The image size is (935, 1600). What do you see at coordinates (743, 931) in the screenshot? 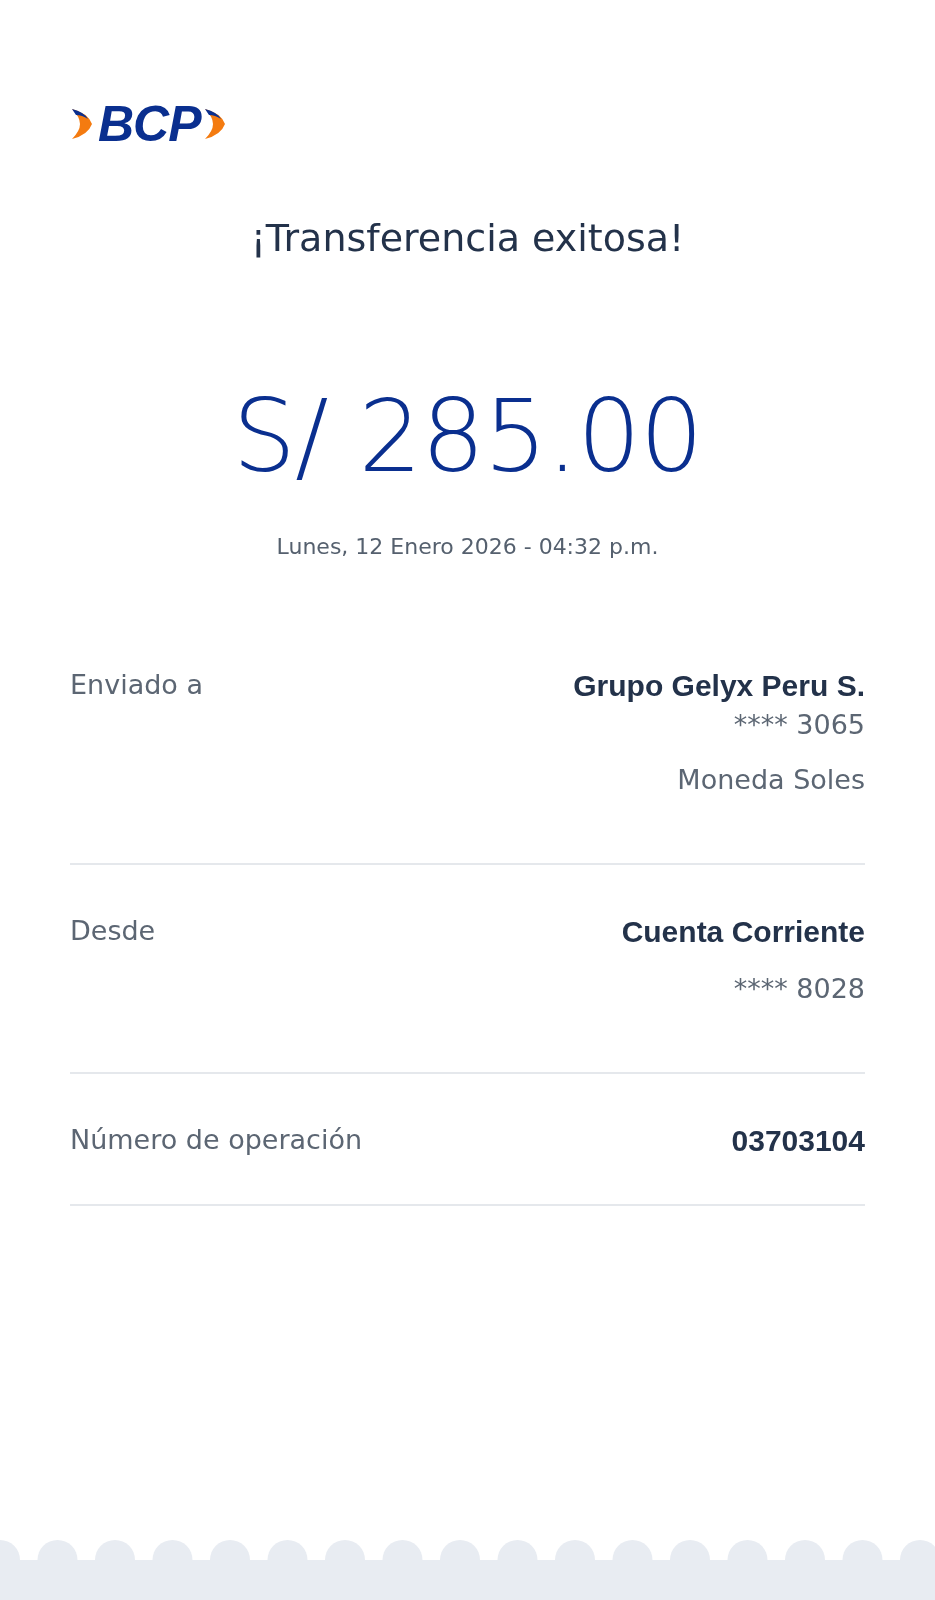
I see `detail-value: Cuenta Corriente` at bounding box center [743, 931].